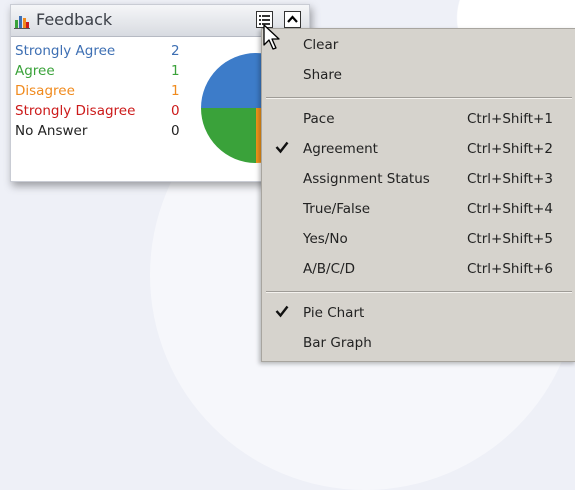 The image size is (575, 490). Describe the element at coordinates (329, 269) in the screenshot. I see `menu-item-label: A/B/C/D` at that location.